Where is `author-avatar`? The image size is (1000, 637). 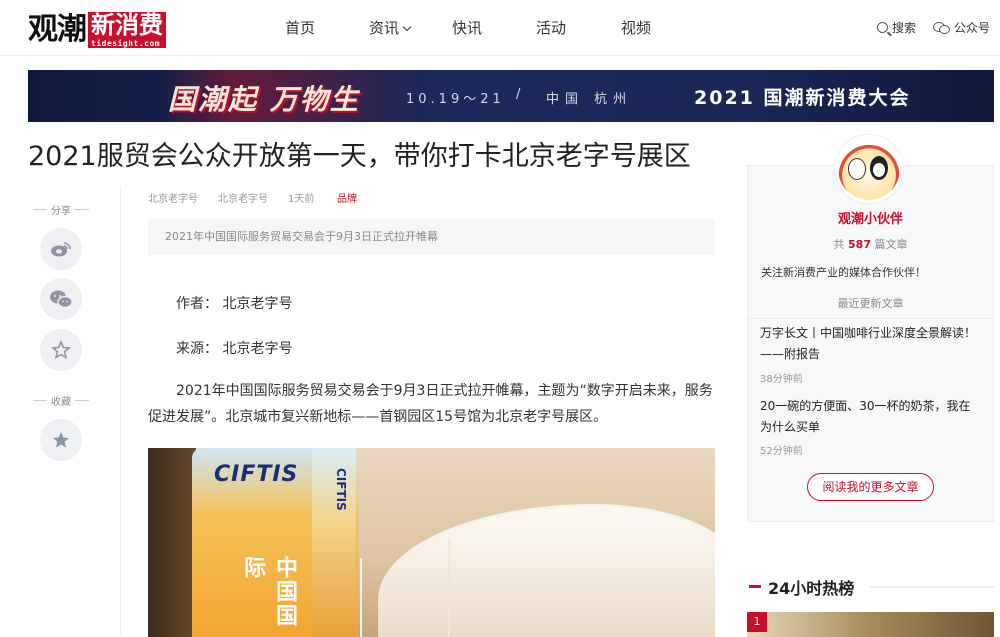 author-avatar is located at coordinates (869, 169).